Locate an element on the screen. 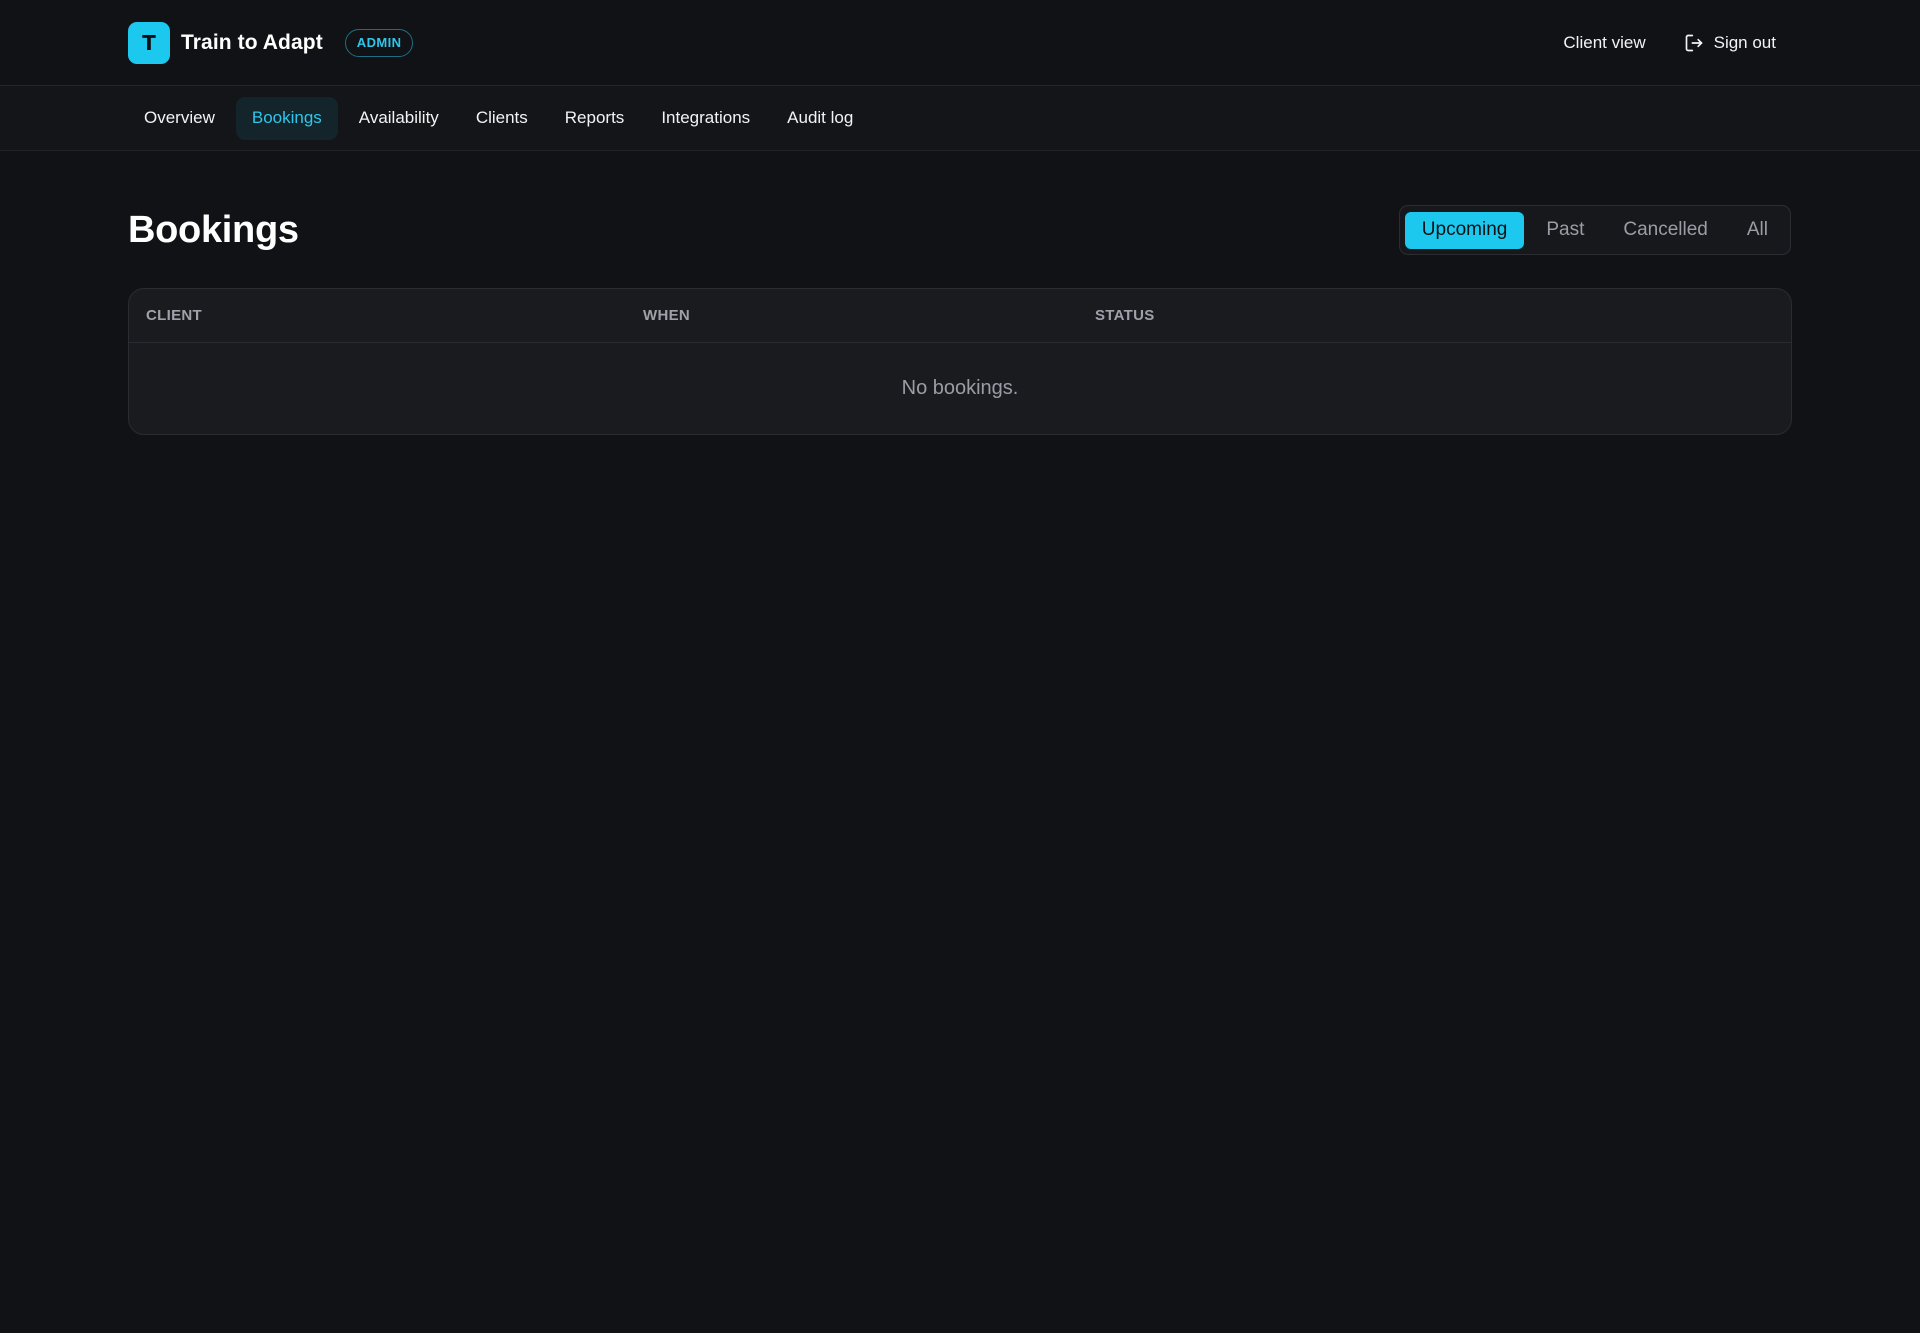  sign-out-button: Sign out is located at coordinates (1730, 43).